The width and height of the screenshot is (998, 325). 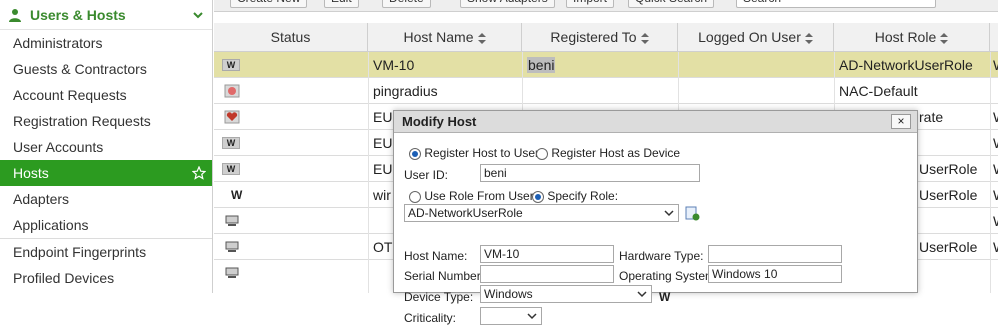 What do you see at coordinates (600, 37) in the screenshot?
I see `header-registered-to: Registered To` at bounding box center [600, 37].